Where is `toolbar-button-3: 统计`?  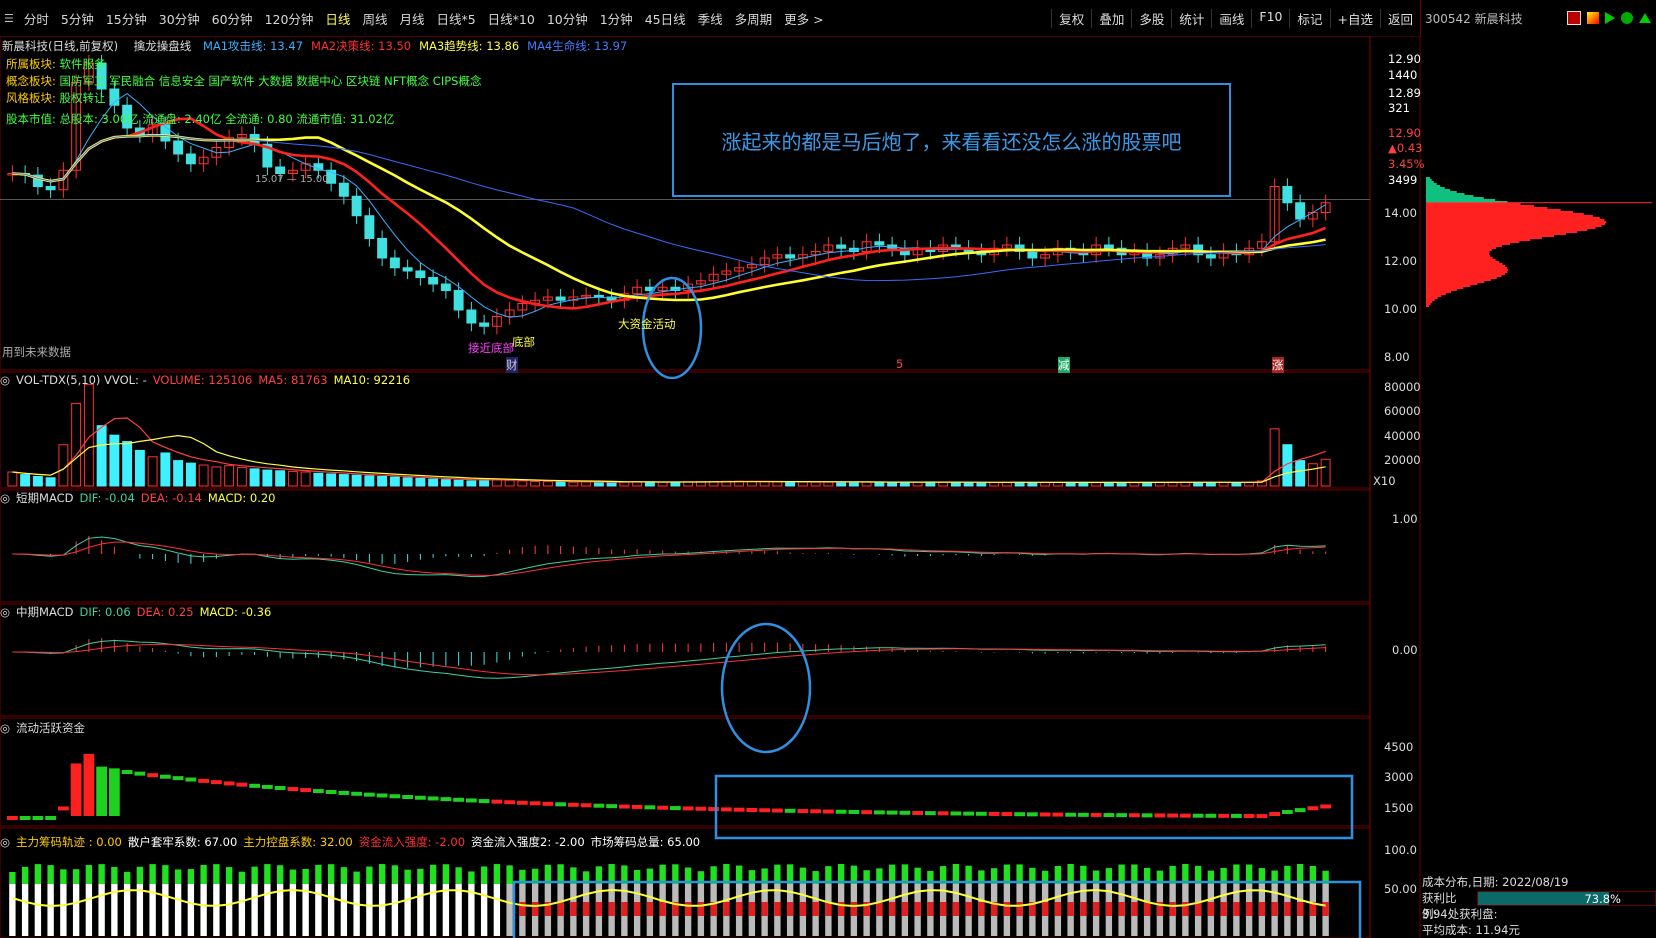 toolbar-button-3: 统计 is located at coordinates (1191, 18).